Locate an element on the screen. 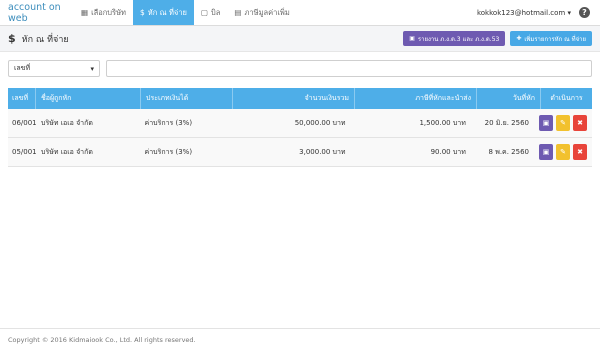 This screenshot has height=350, width=600. document-icon: ▢ is located at coordinates (204, 12).